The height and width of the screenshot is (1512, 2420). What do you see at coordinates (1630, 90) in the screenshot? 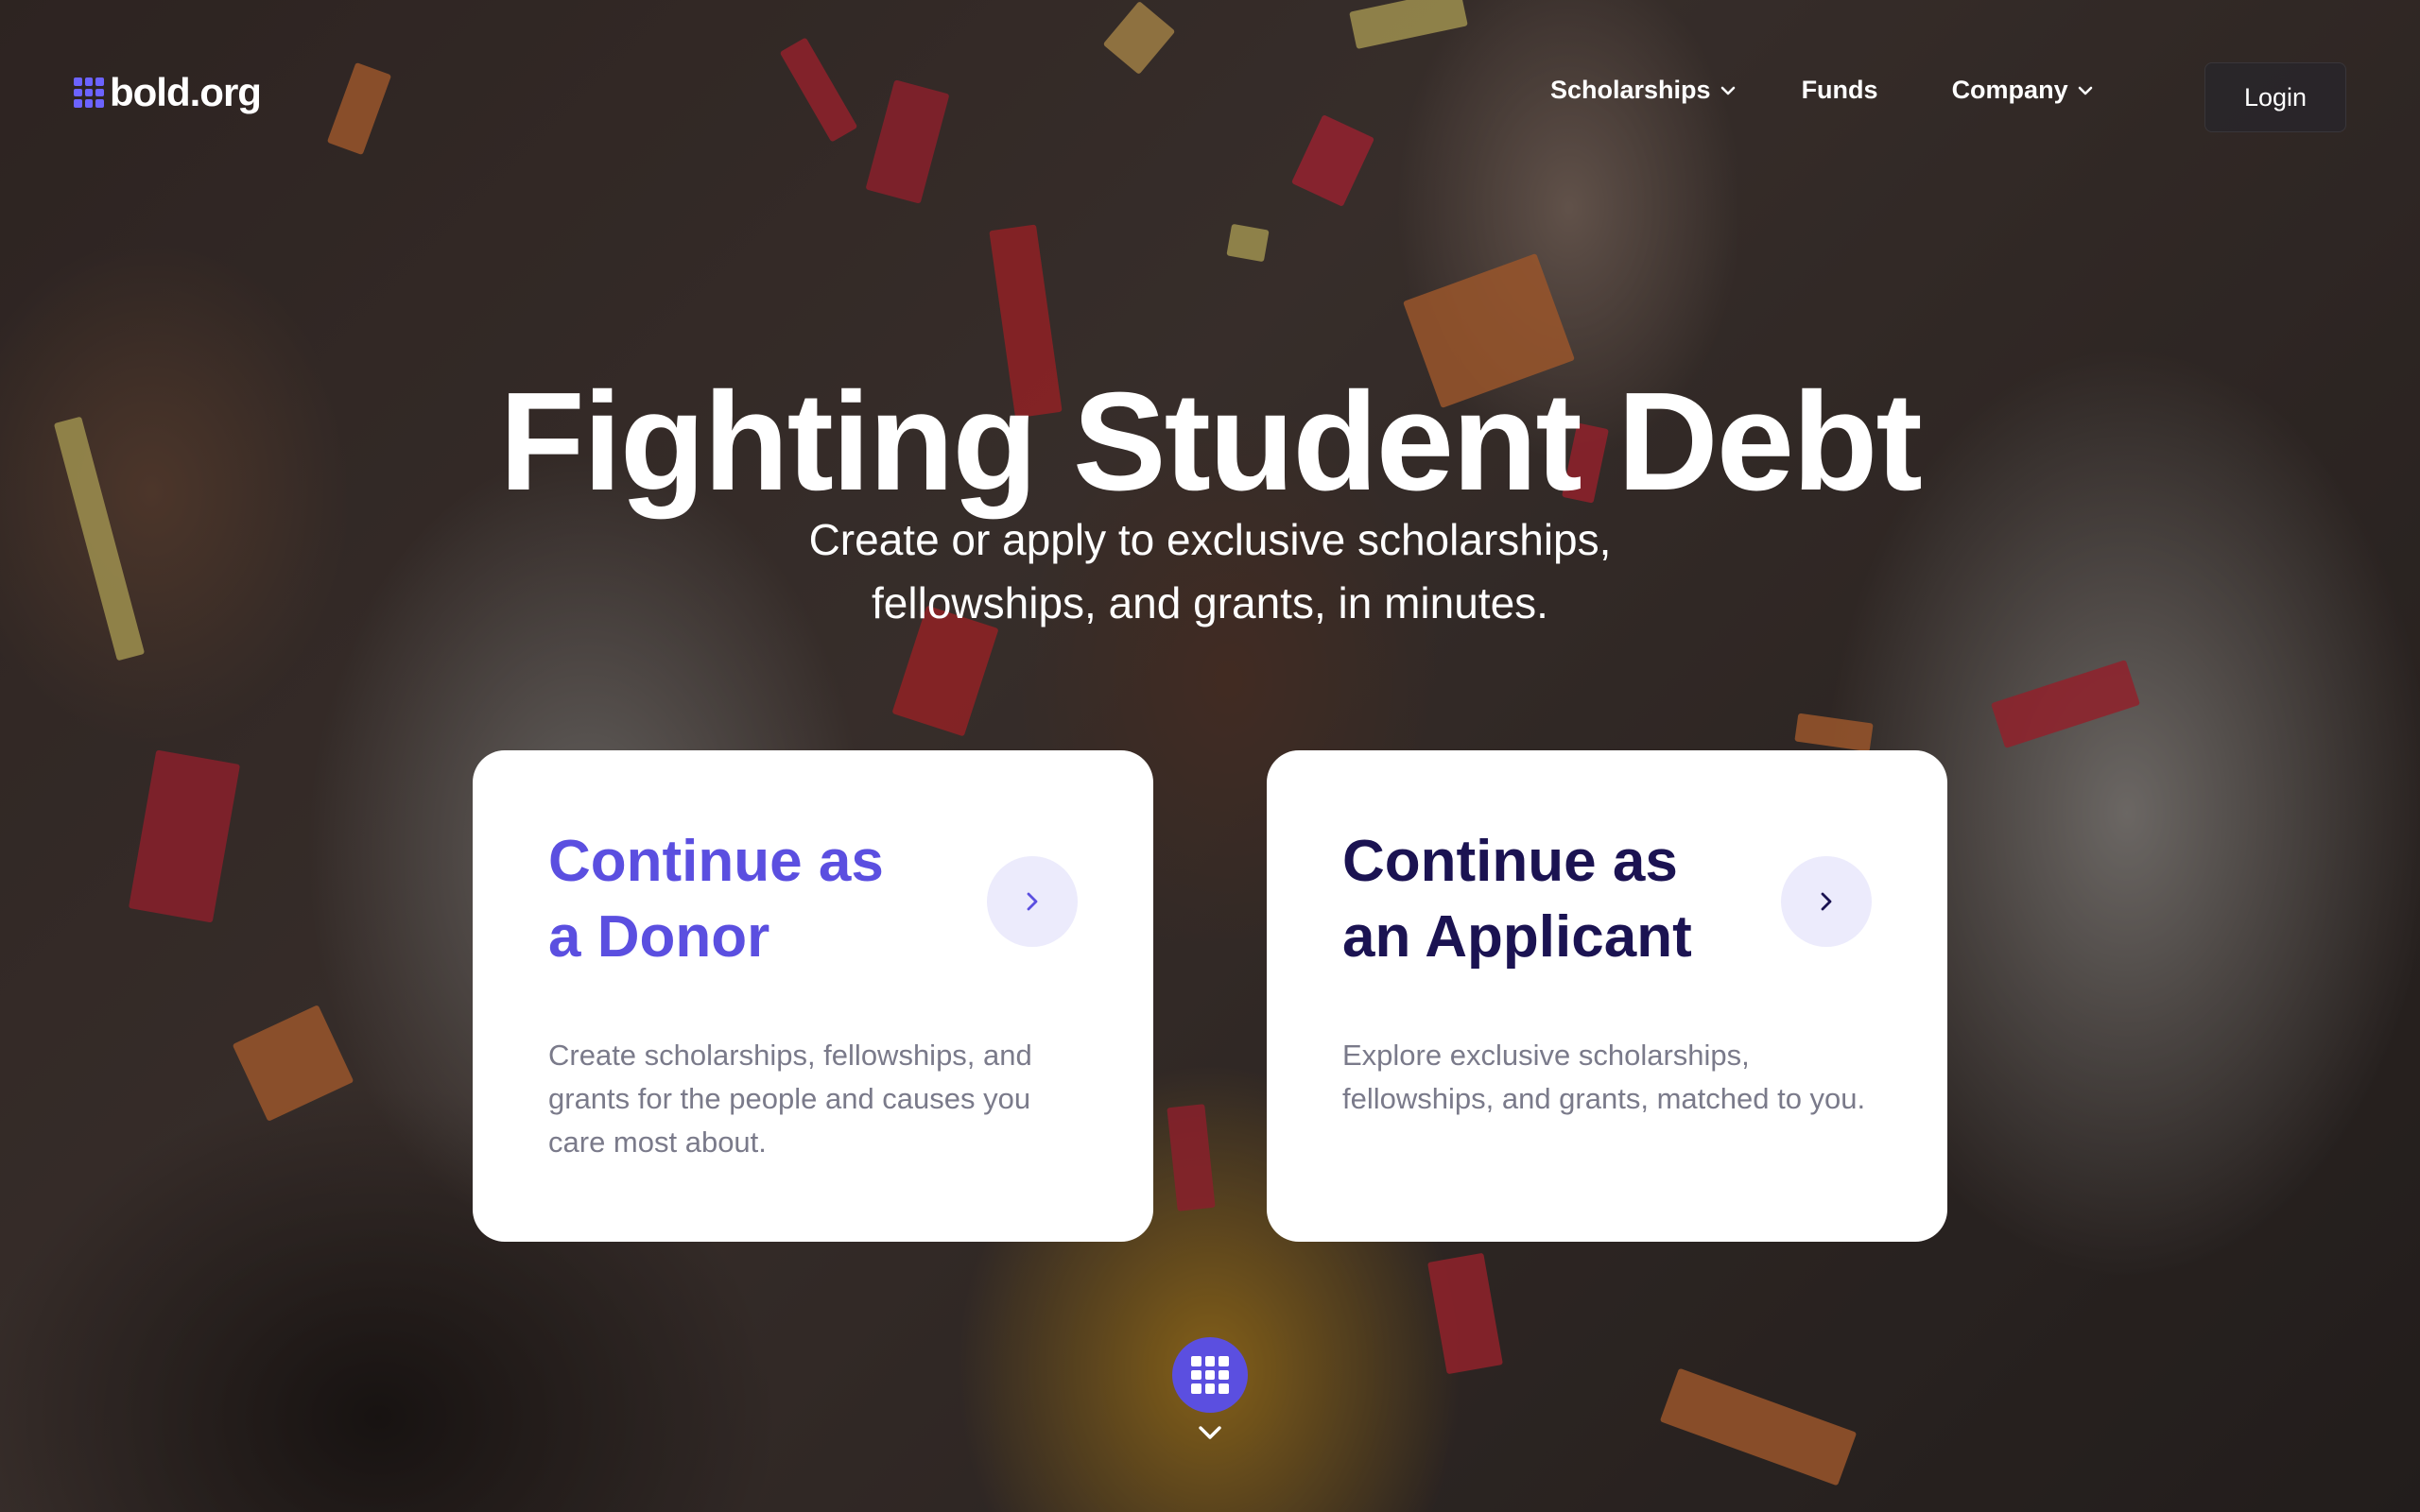
I see `nav-item-label: Scholarships` at bounding box center [1630, 90].